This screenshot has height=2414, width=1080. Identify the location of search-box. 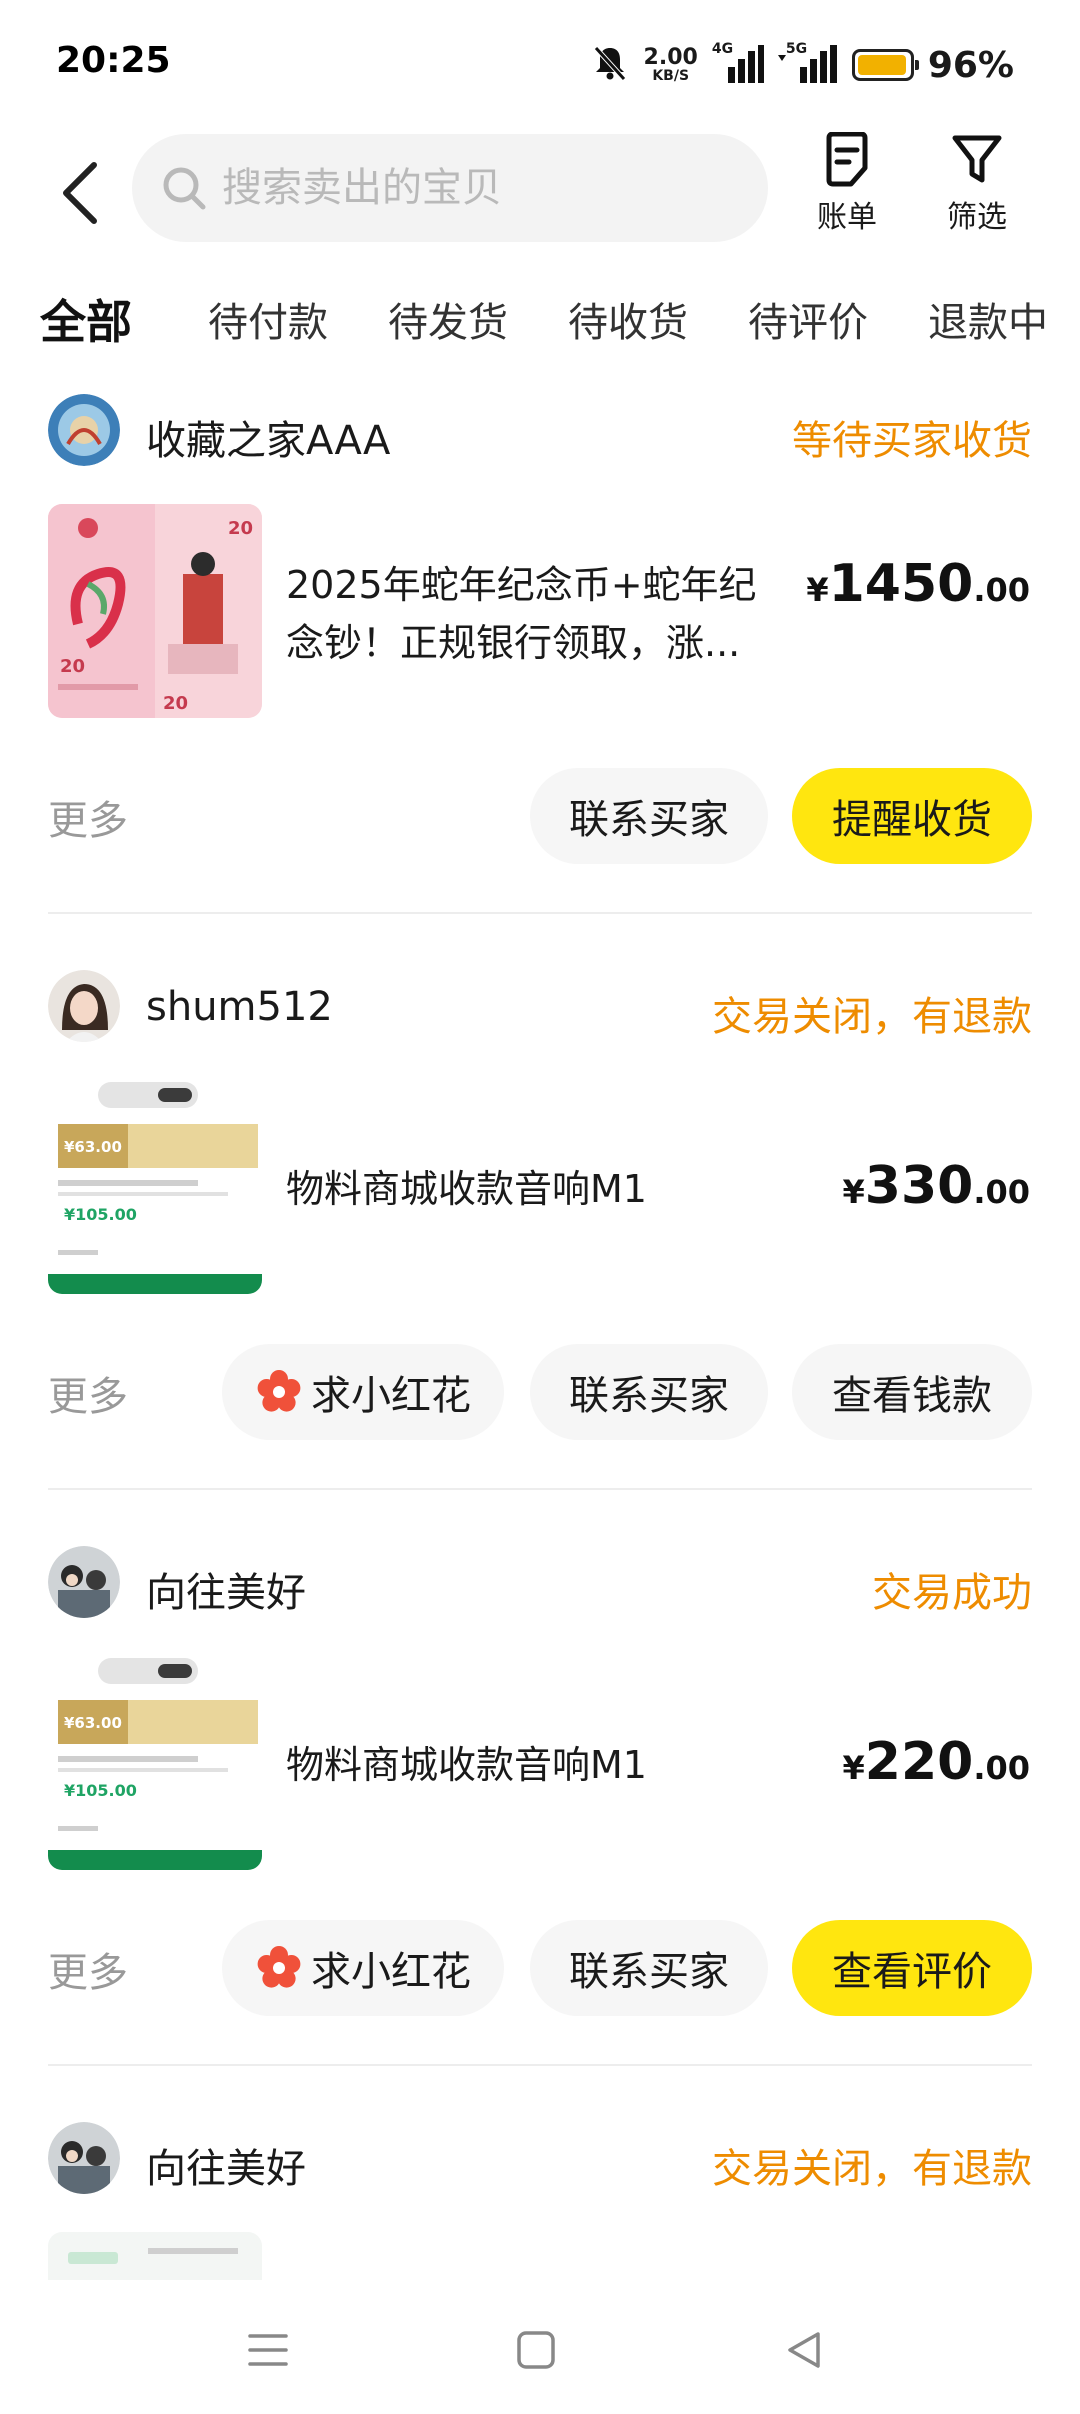
(450, 188).